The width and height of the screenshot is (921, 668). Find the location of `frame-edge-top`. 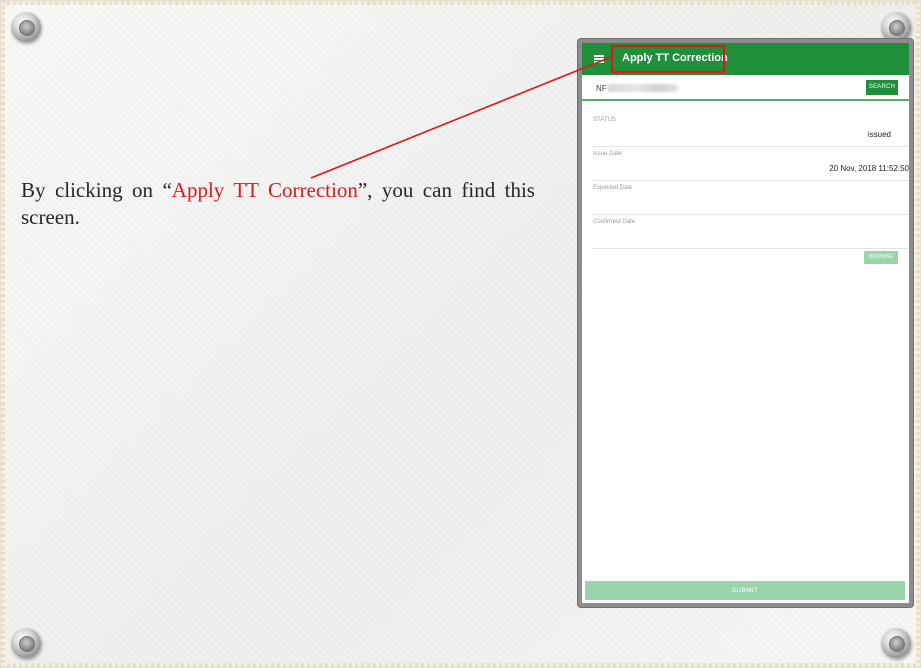

frame-edge-top is located at coordinates (461, 3).